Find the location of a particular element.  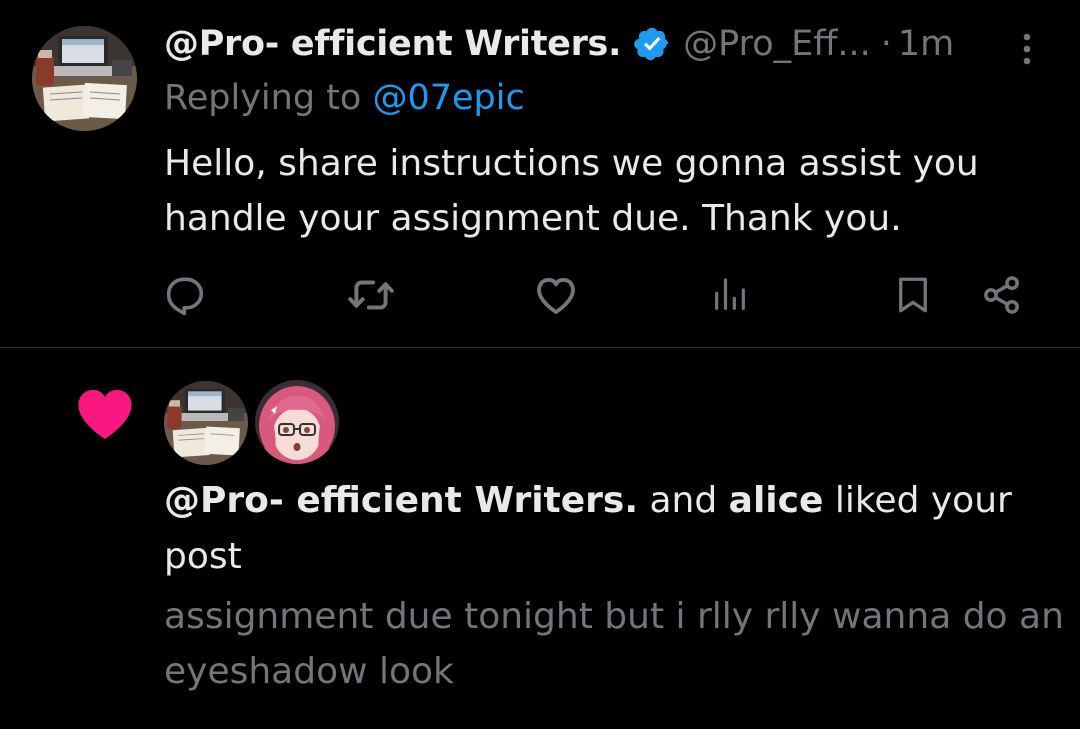

replying-to: Replying to @07epic is located at coordinates (344, 98).